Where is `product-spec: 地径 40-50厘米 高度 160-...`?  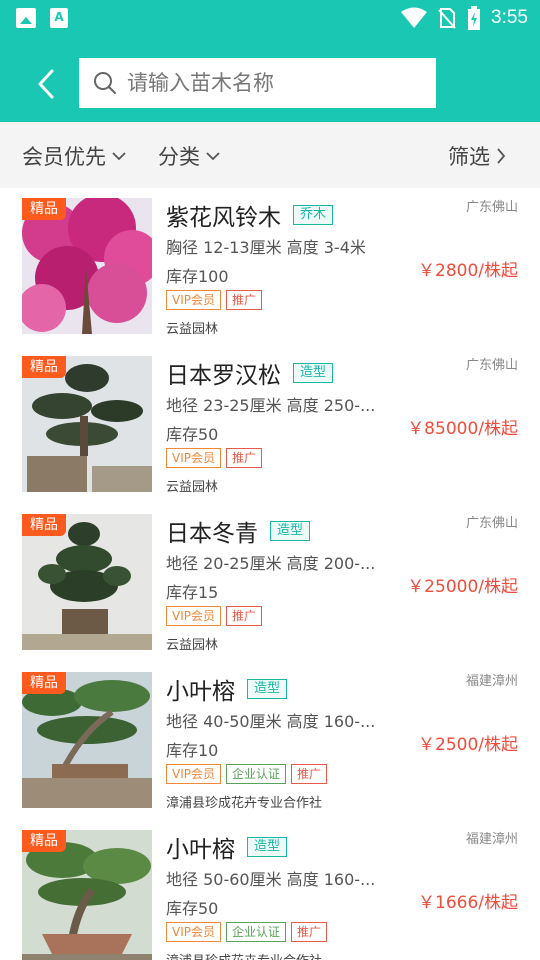 product-spec: 地径 40-50厘米 高度 160-... is located at coordinates (271, 721).